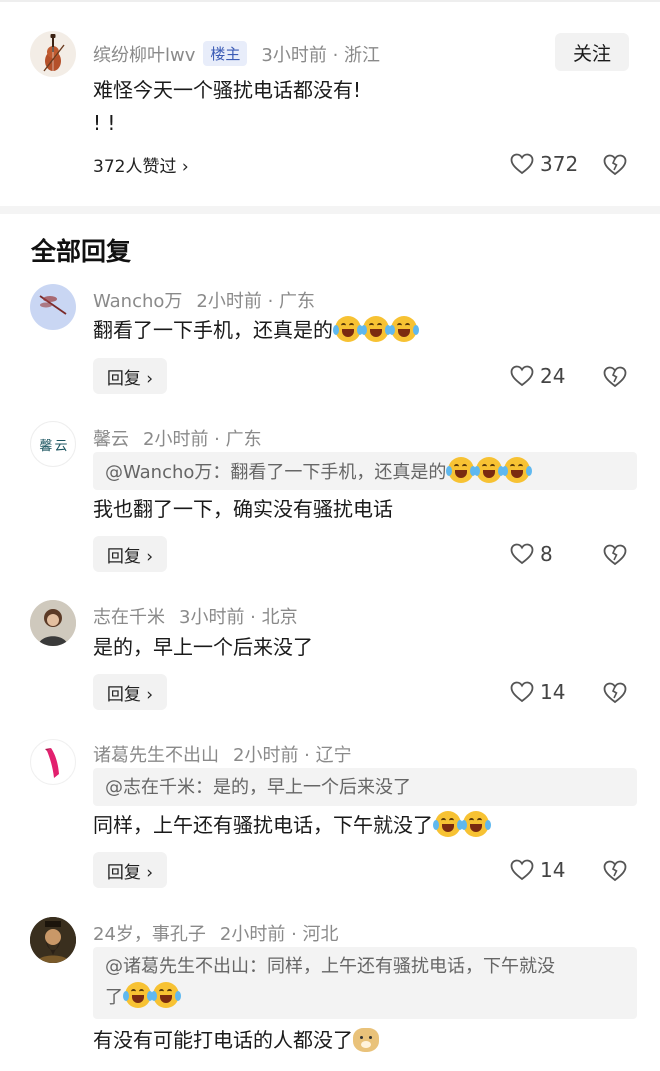 The height and width of the screenshot is (1071, 660). What do you see at coordinates (137, 301) in the screenshot?
I see `comment-1-author: Wancho万` at bounding box center [137, 301].